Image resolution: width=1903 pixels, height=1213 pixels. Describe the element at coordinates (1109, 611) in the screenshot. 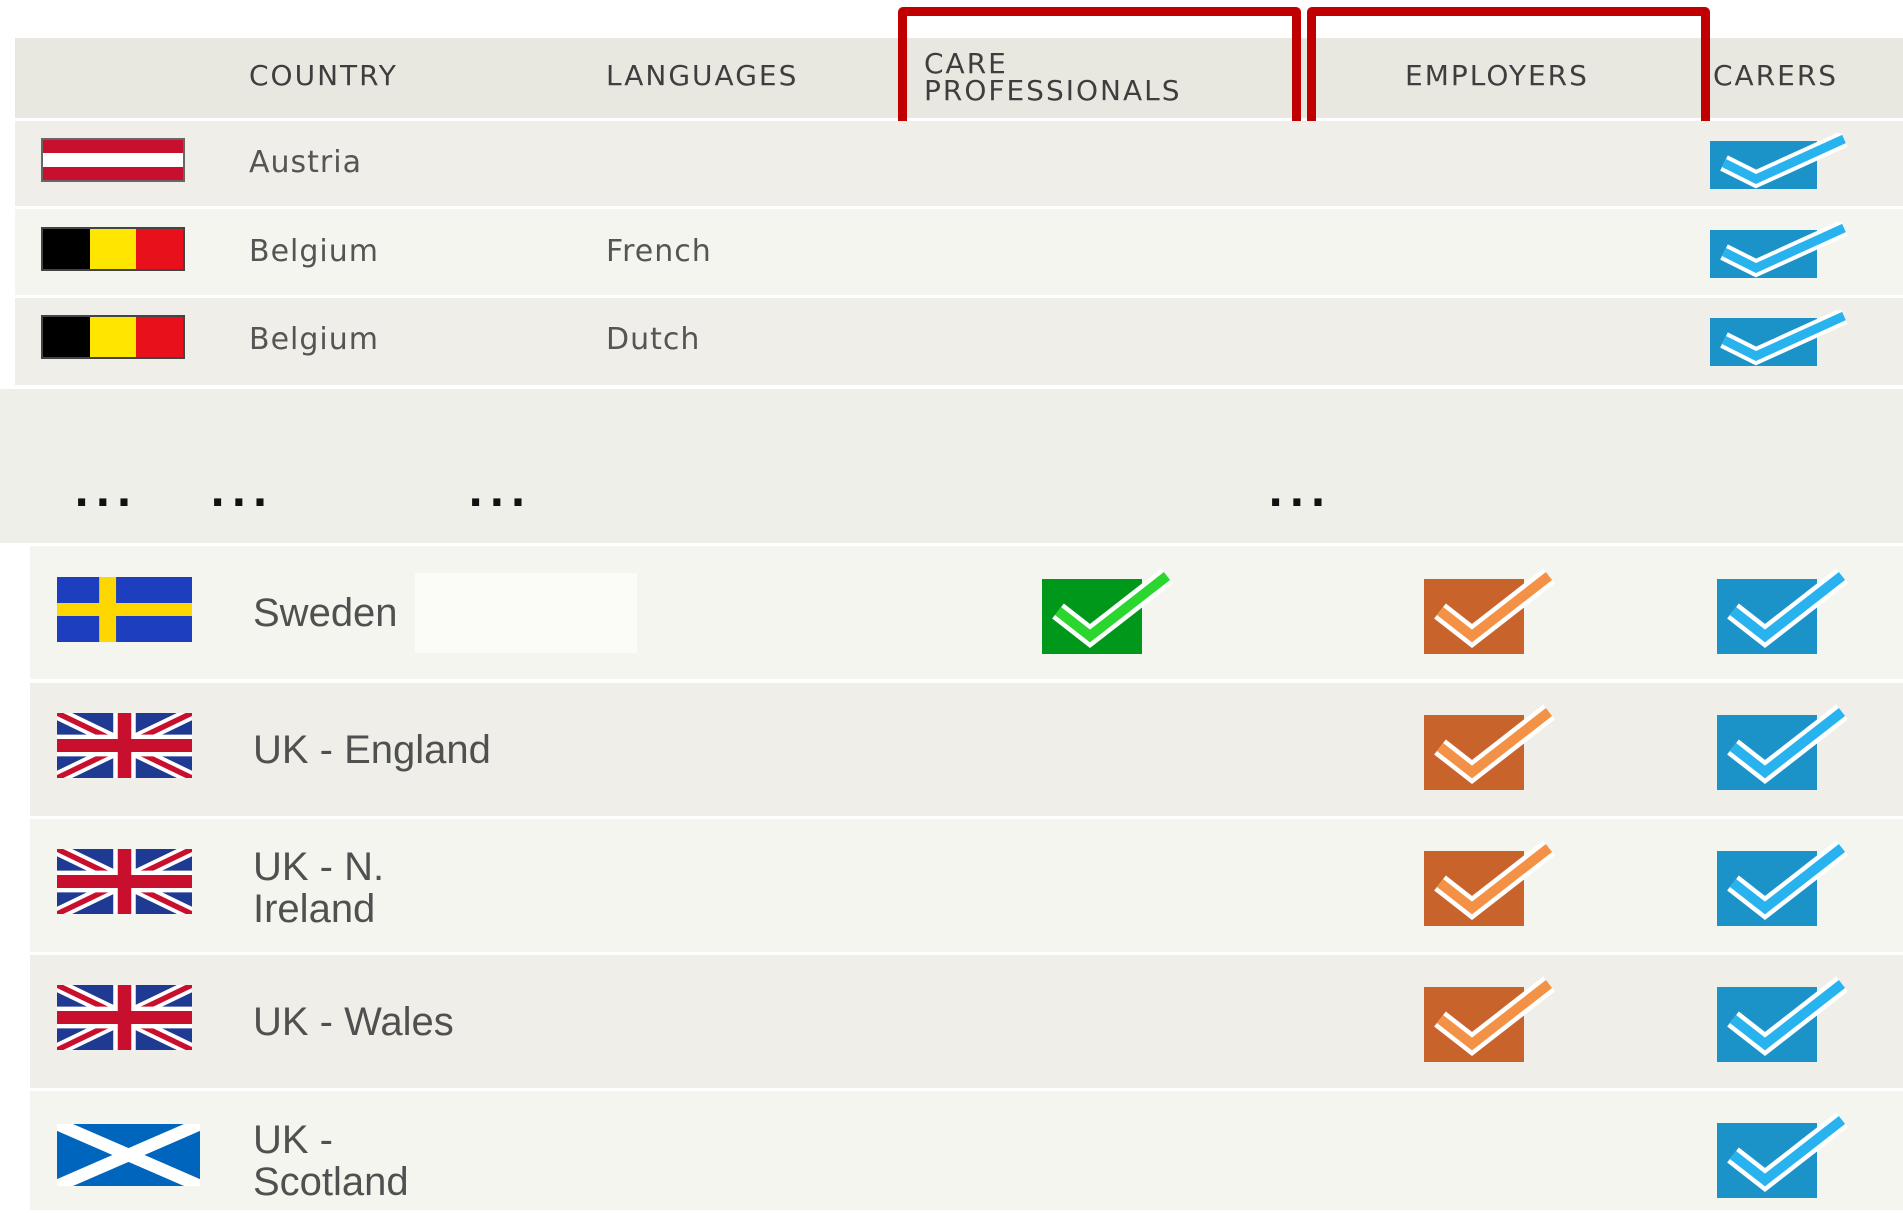

I see `care-professionals-check-icon` at that location.